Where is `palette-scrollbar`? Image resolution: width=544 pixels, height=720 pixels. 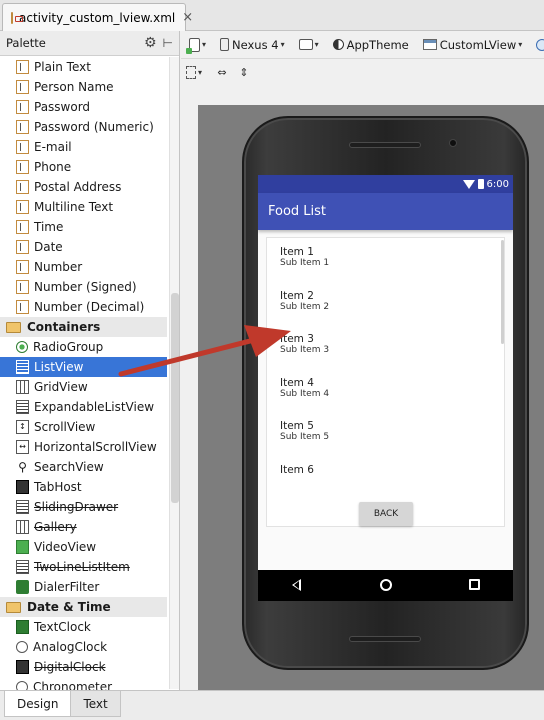
palette-scrollbar is located at coordinates (174, 373).